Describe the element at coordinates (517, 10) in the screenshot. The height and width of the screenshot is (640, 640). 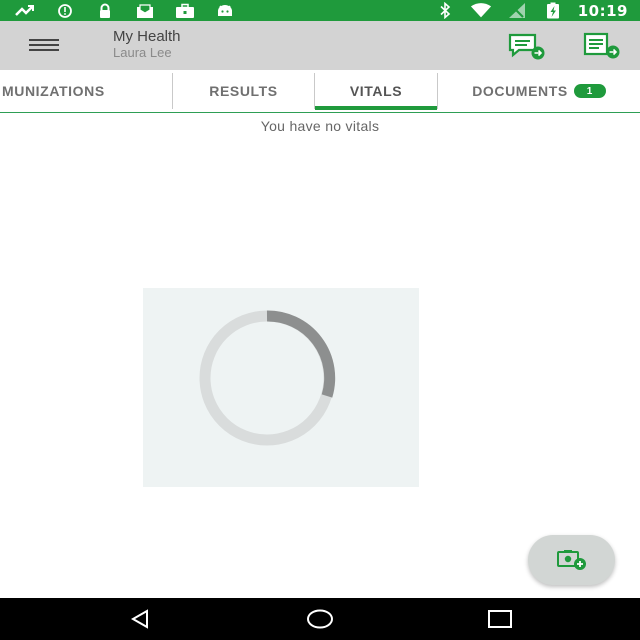
I see `signal-icon` at that location.